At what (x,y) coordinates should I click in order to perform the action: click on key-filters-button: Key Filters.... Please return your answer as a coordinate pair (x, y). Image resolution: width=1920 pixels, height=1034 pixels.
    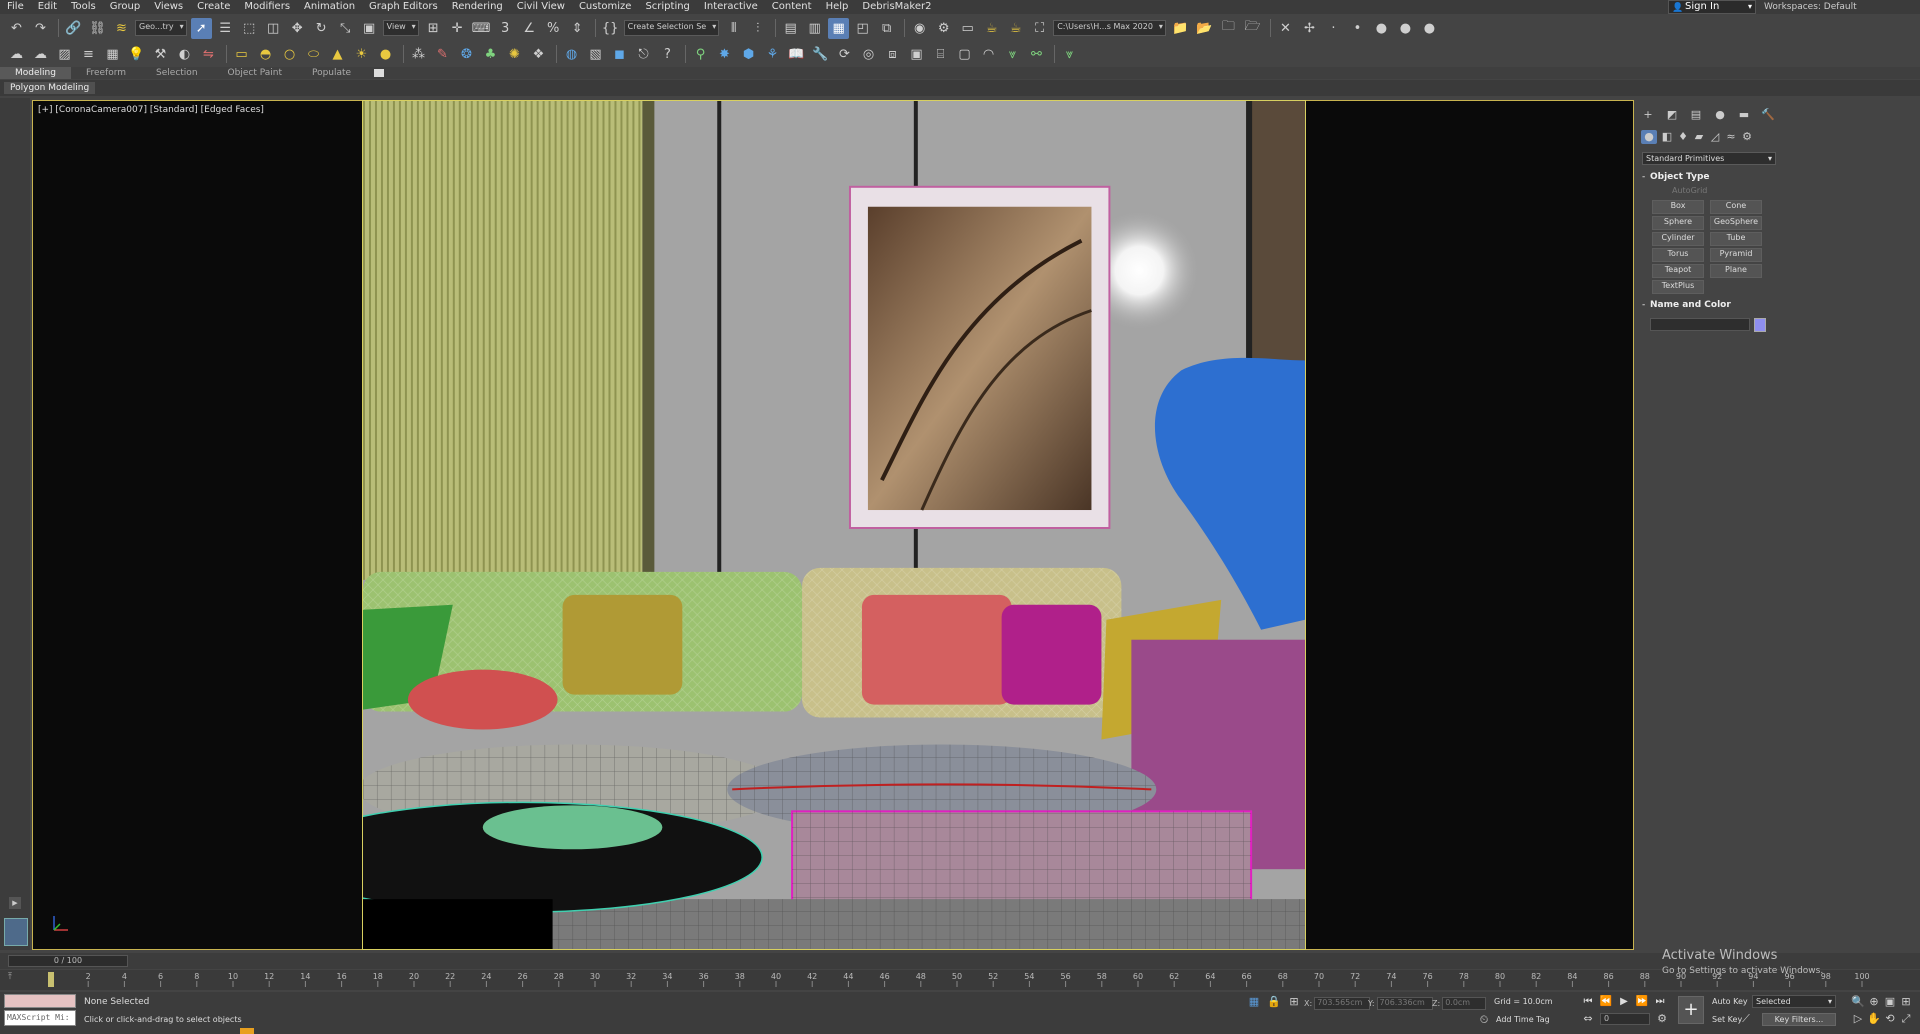
    Looking at the image, I should click on (1799, 1019).